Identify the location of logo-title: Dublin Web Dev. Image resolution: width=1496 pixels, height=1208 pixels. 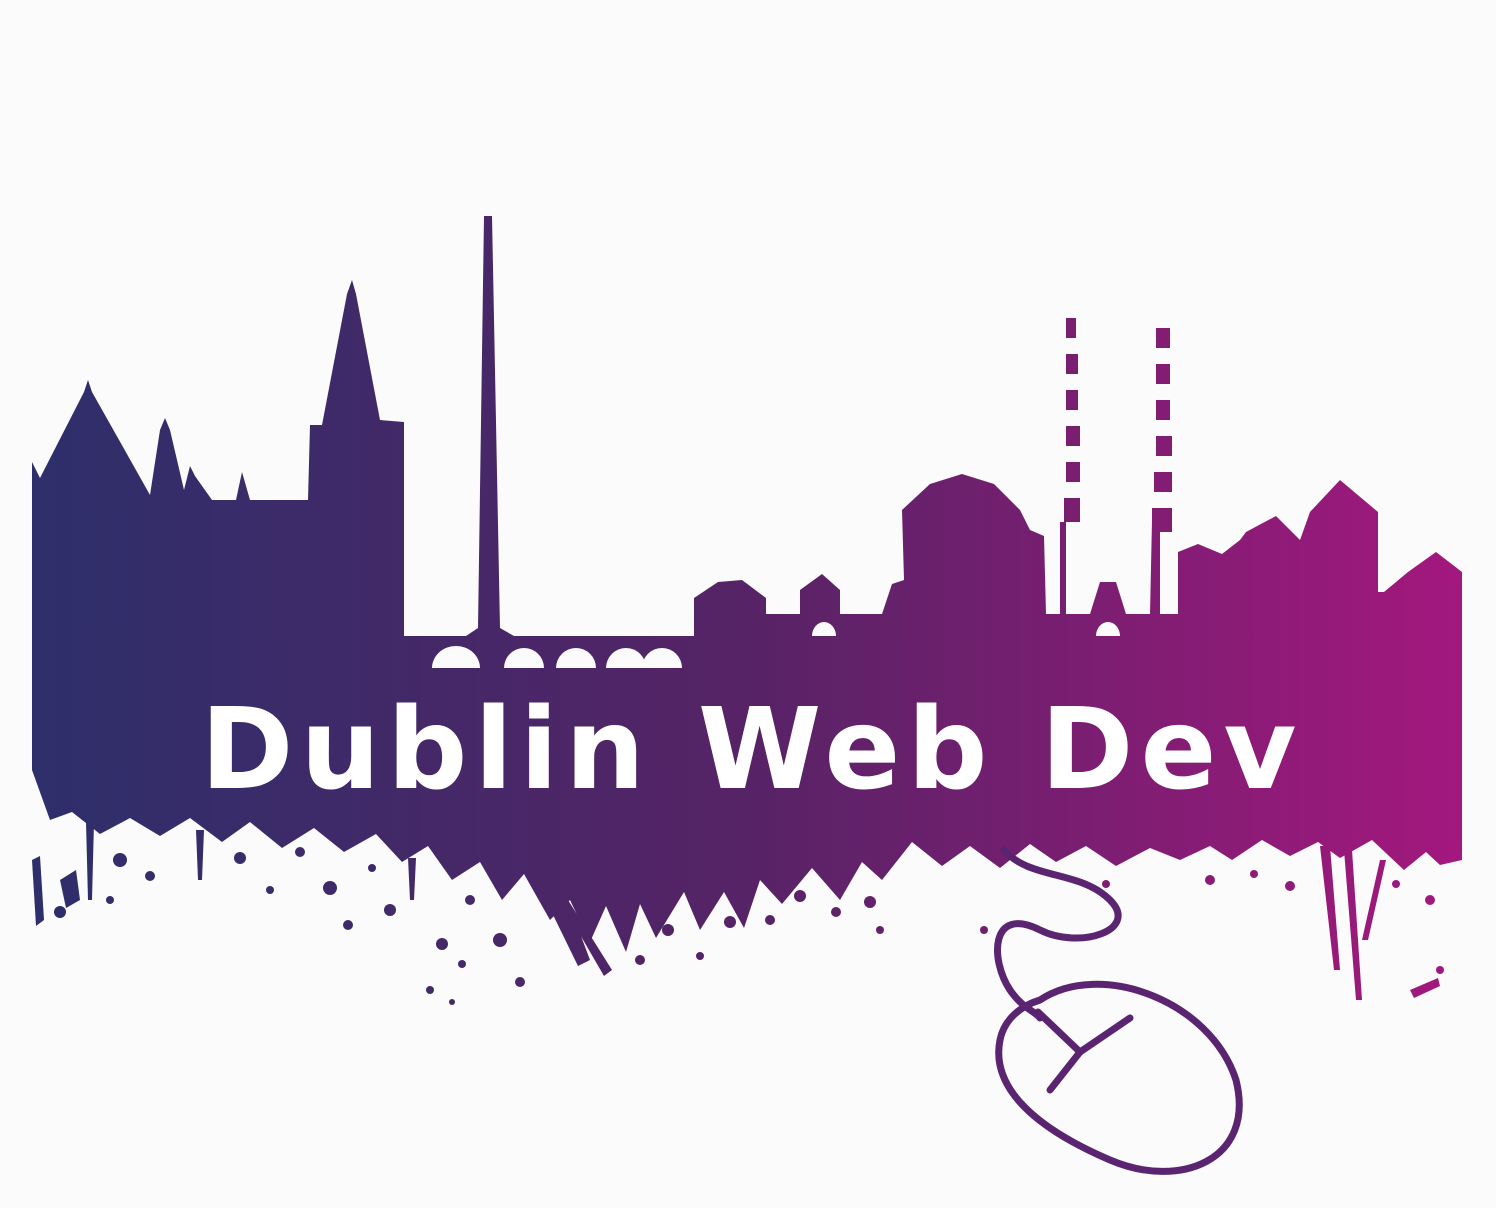
(752, 750).